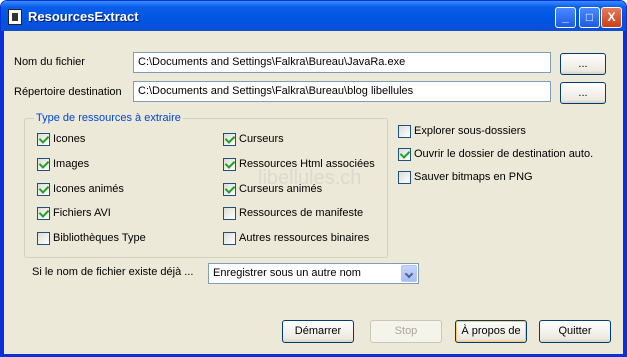 The height and width of the screenshot is (357, 627). What do you see at coordinates (82, 213) in the screenshot?
I see `checkbox-label: Fichiers AVI` at bounding box center [82, 213].